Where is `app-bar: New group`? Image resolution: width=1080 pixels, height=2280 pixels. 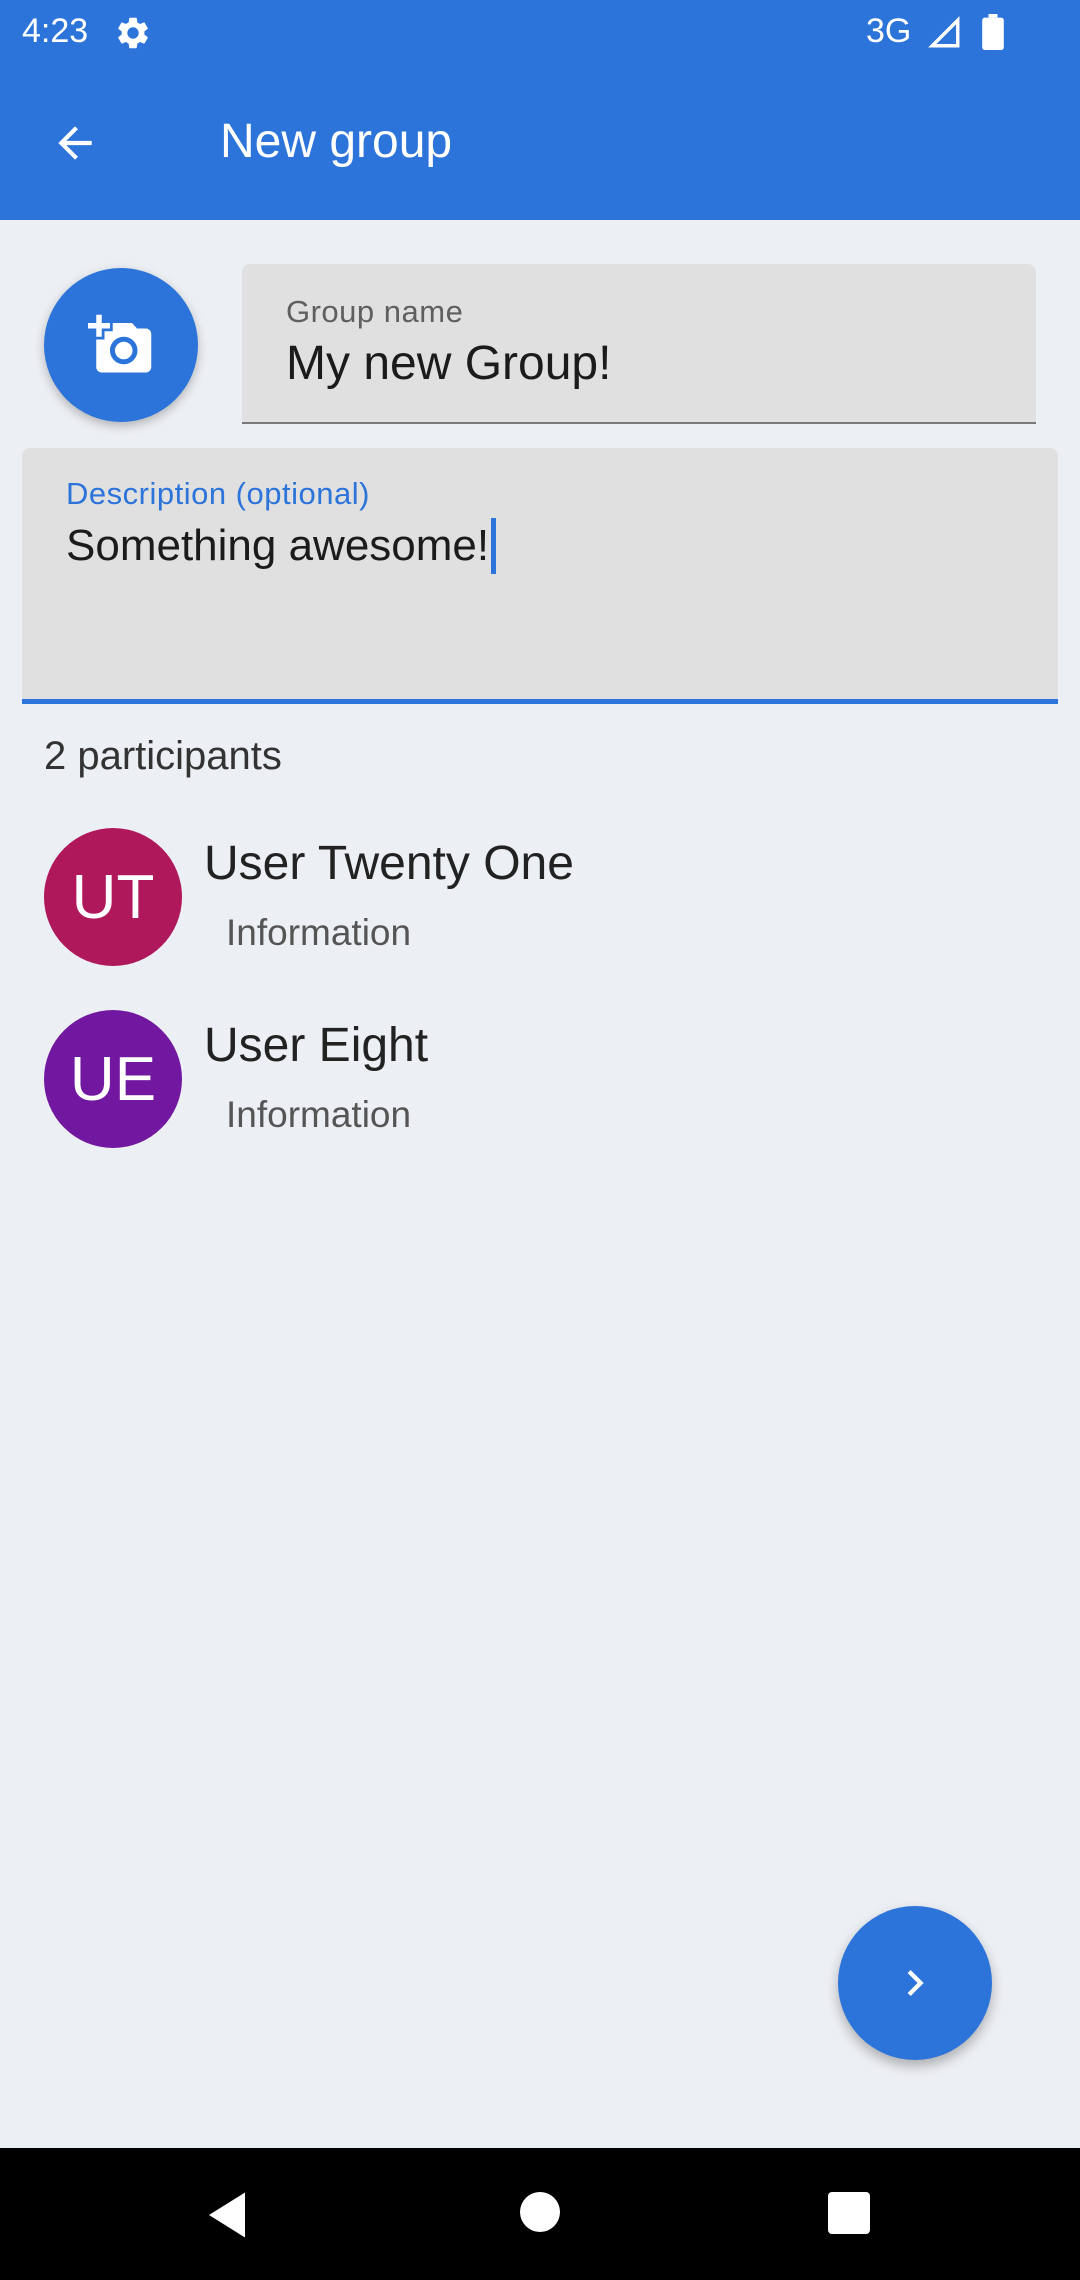
app-bar: New group is located at coordinates (540, 143).